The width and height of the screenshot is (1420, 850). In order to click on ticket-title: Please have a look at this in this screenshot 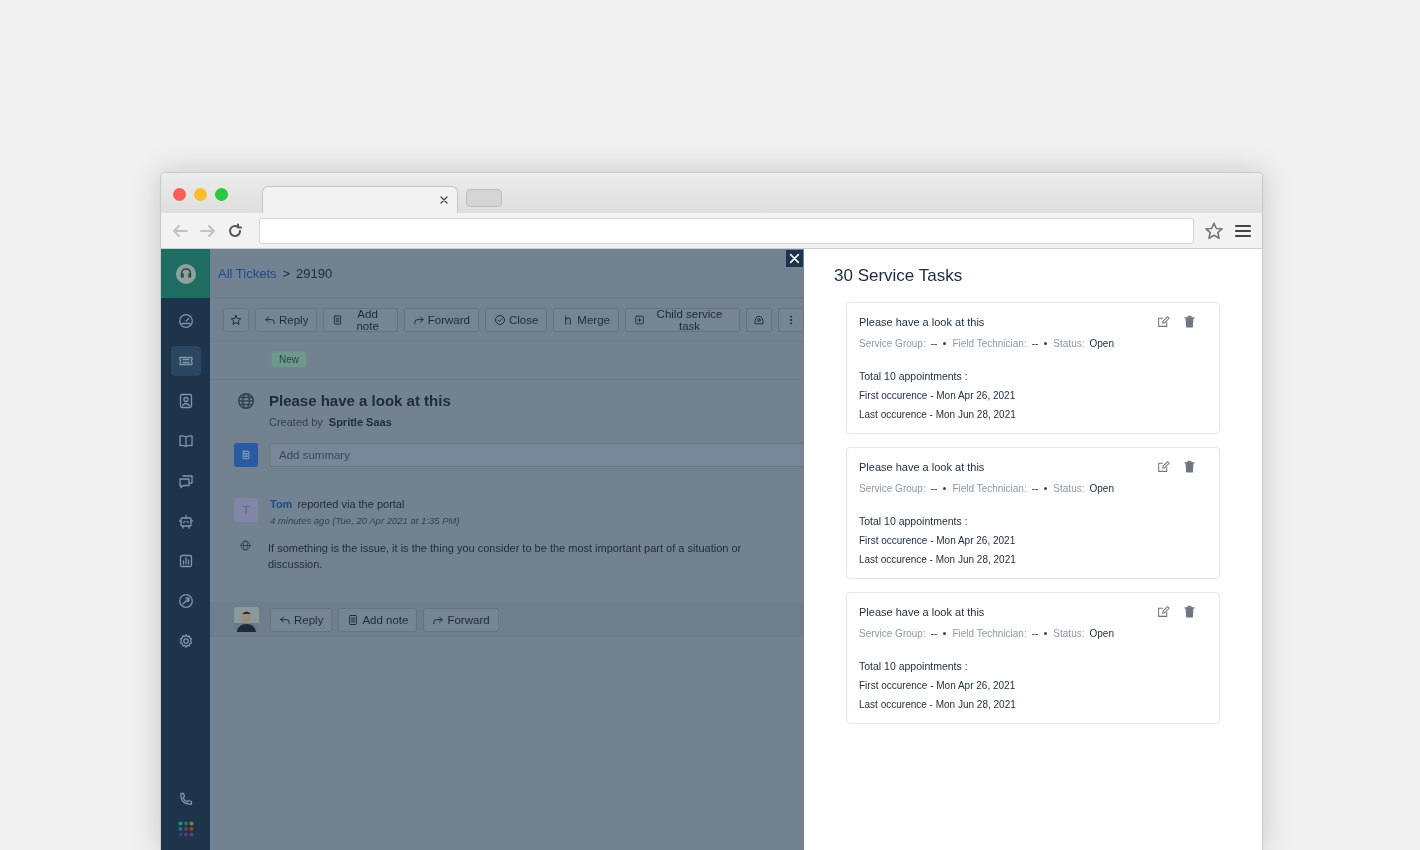, I will do `click(360, 400)`.